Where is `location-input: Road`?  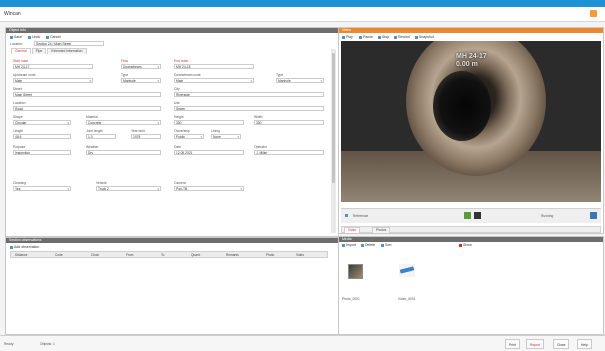 location-input: Road is located at coordinates (87, 108).